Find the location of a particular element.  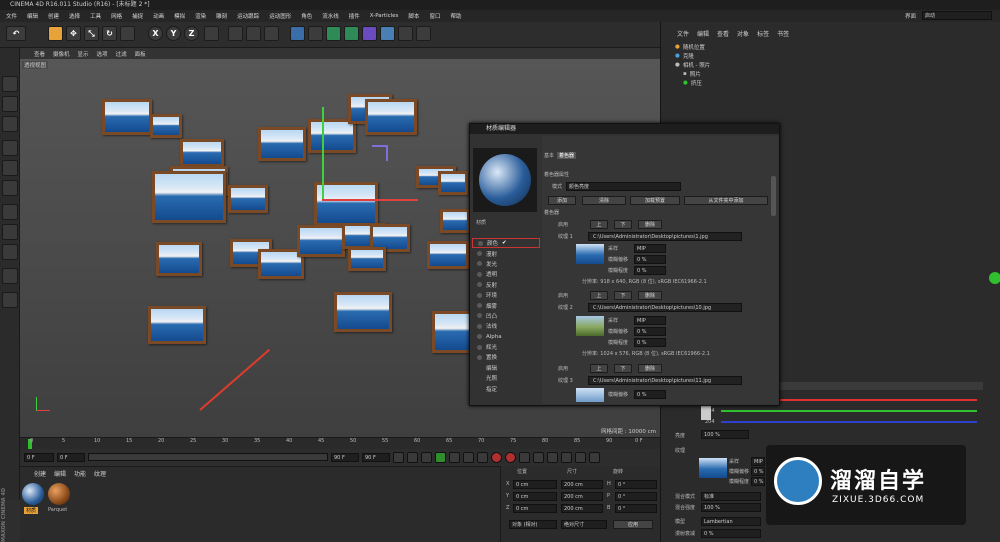

rotate-tool-icon: ↻ is located at coordinates (109, 33).